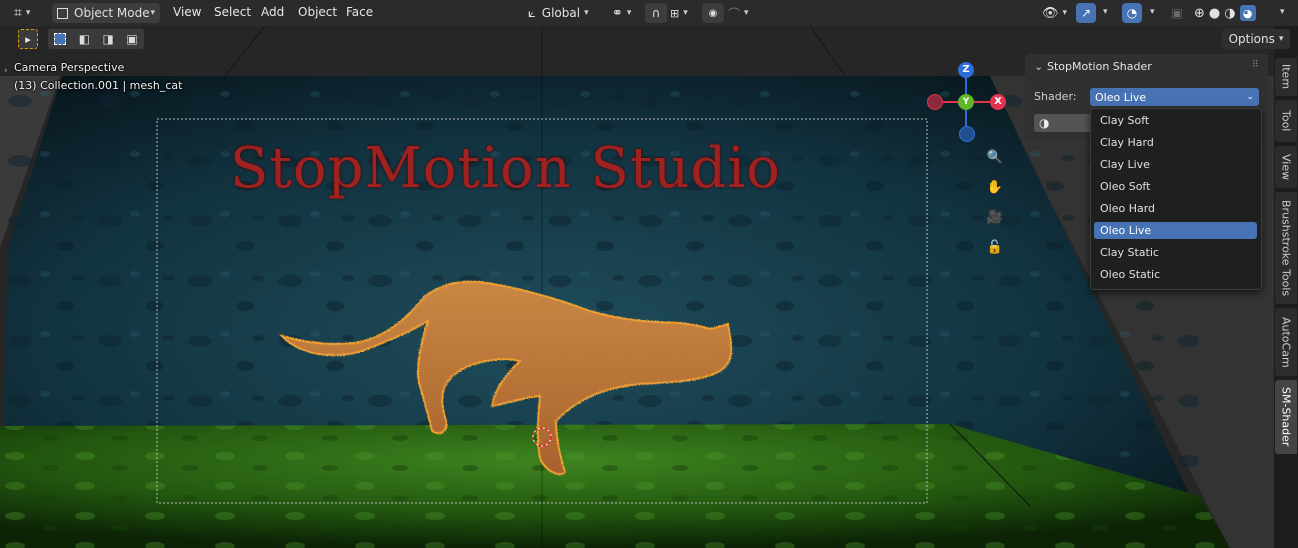 The image size is (1298, 548). Describe the element at coordinates (112, 13) in the screenshot. I see `mode-label: Object Mode` at that location.